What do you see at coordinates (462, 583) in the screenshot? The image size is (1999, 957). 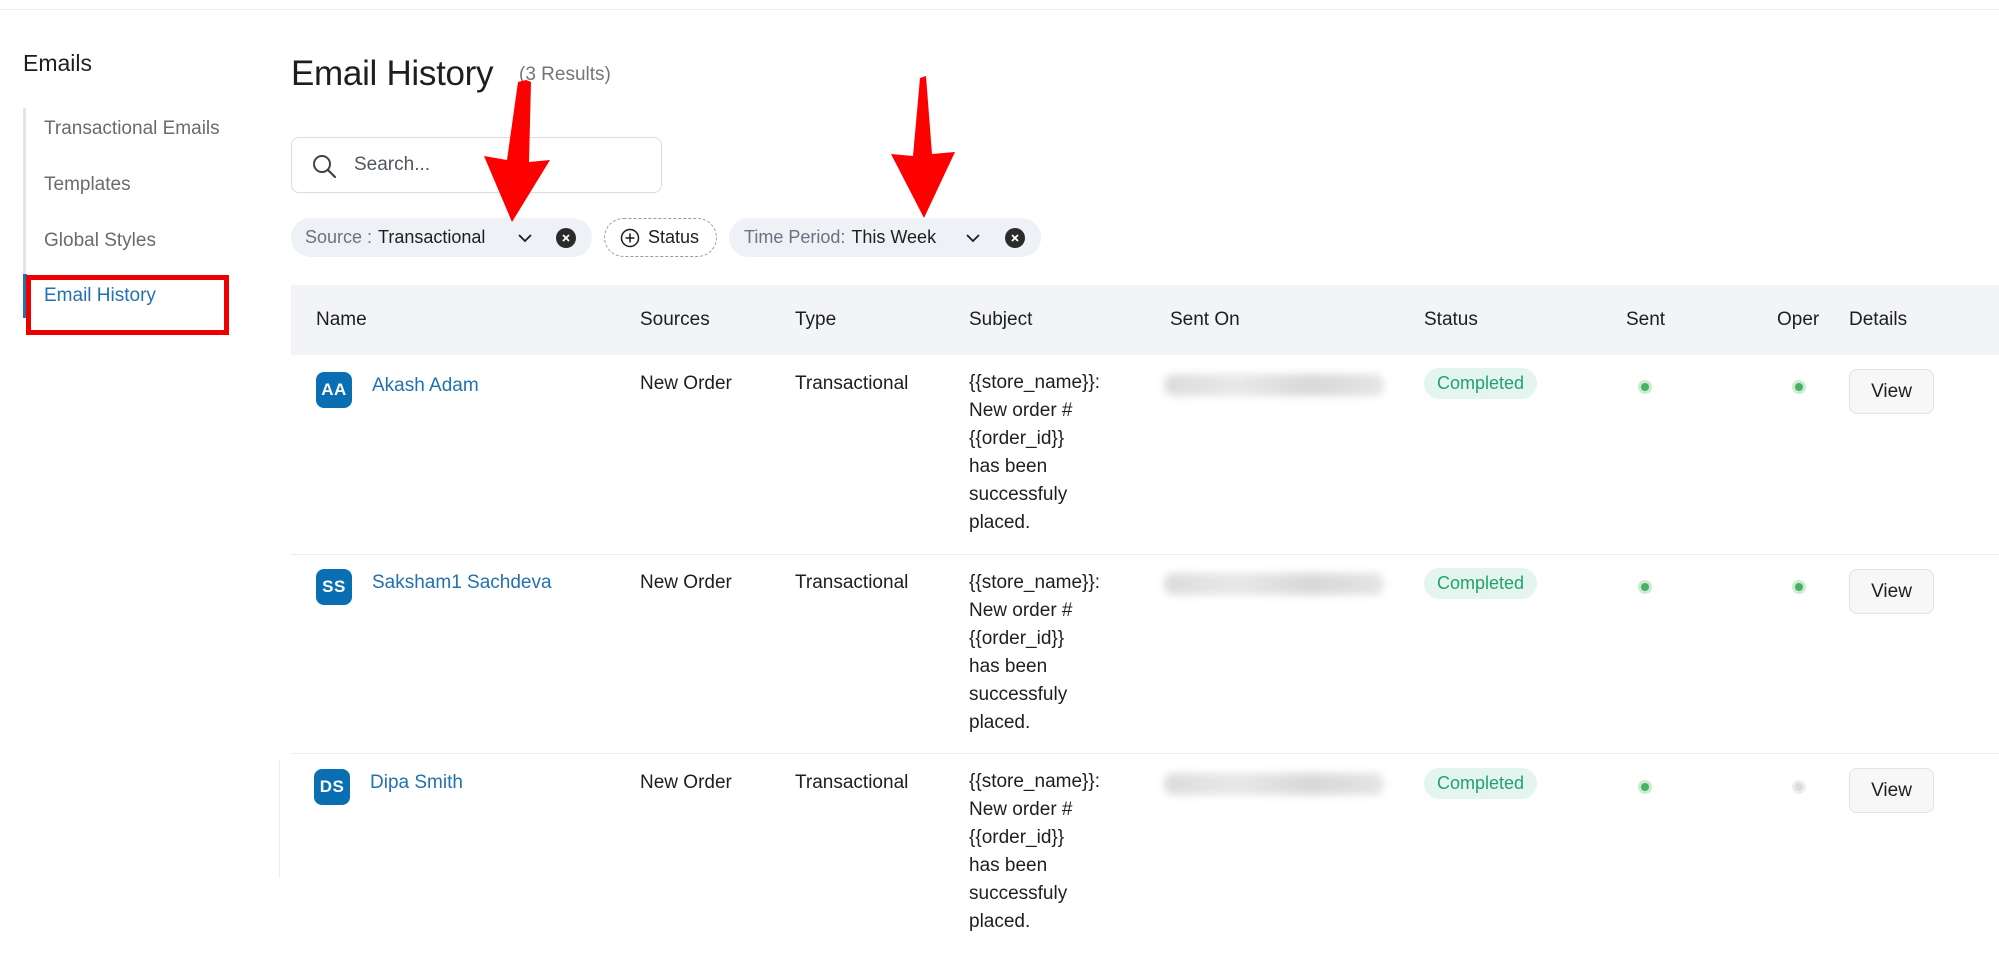 I see `recipient-name-link: Saksham1 Sachdeva` at bounding box center [462, 583].